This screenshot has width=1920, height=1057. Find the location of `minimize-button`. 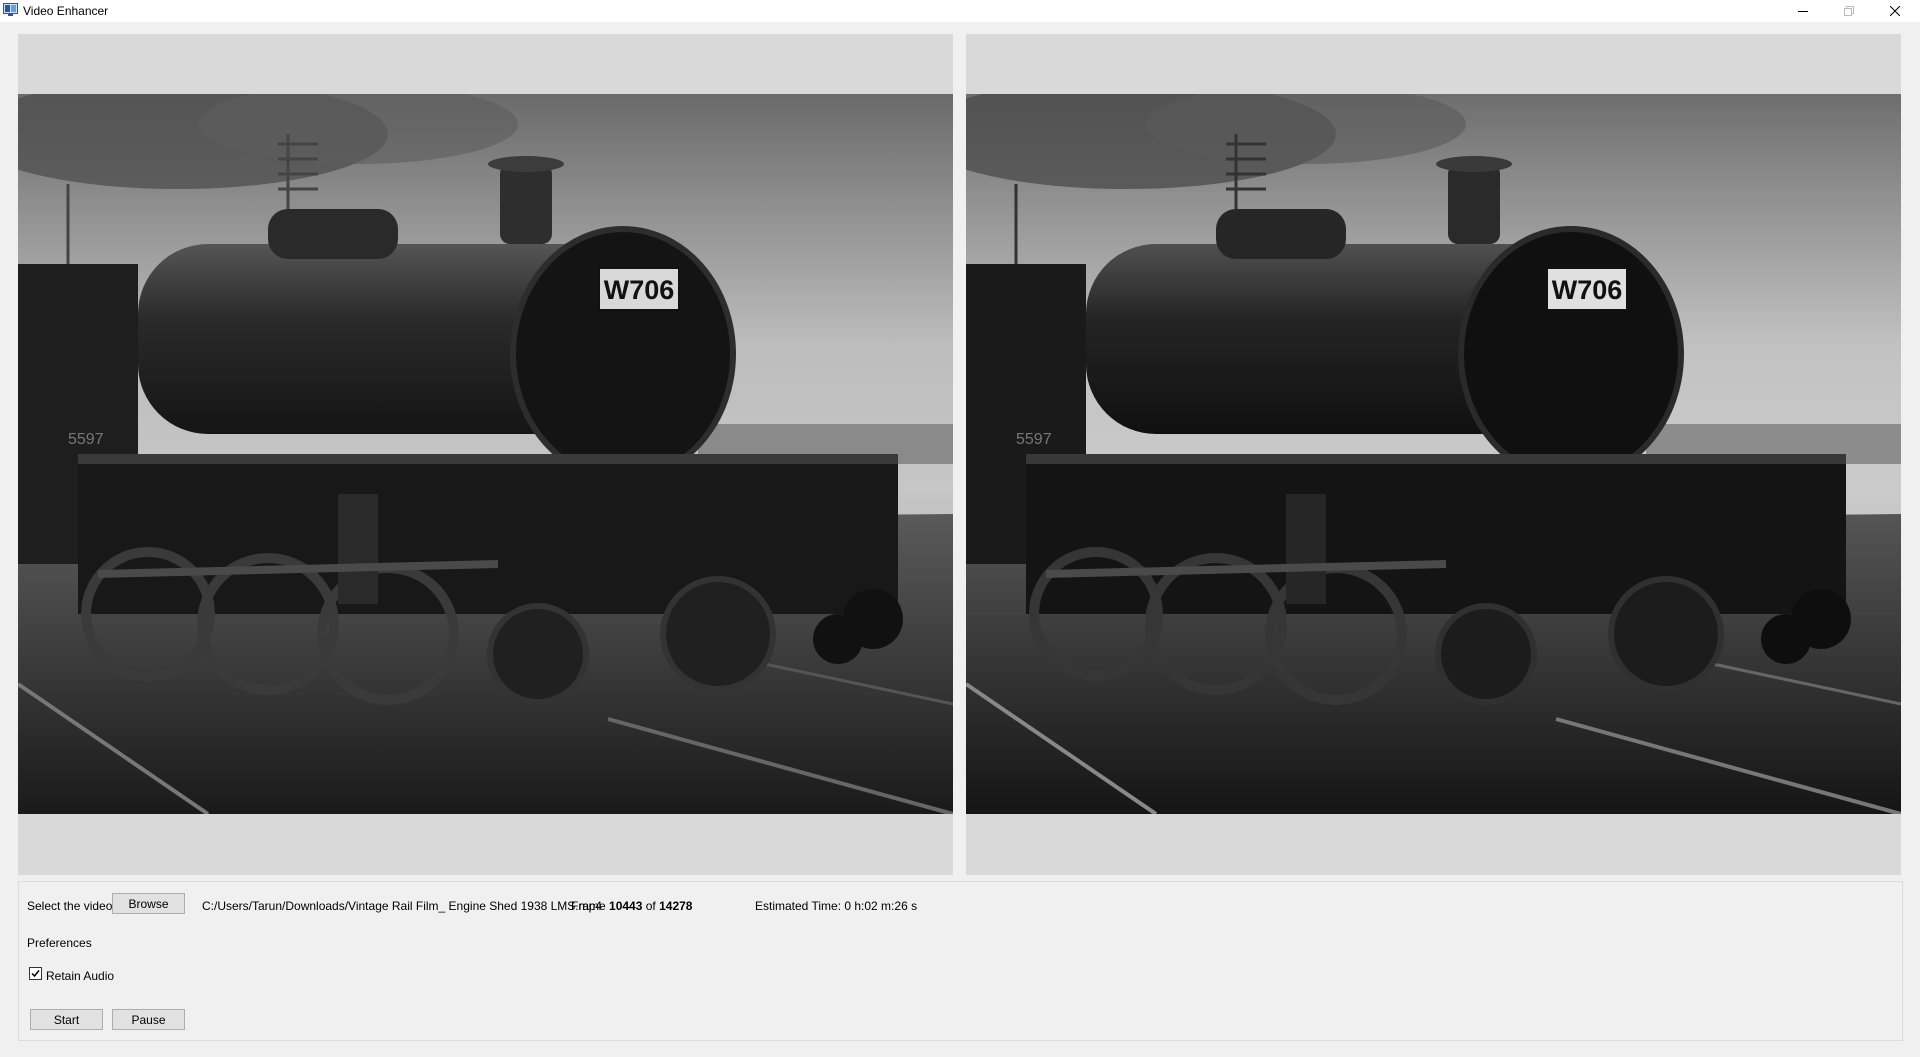

minimize-button is located at coordinates (1803, 11).